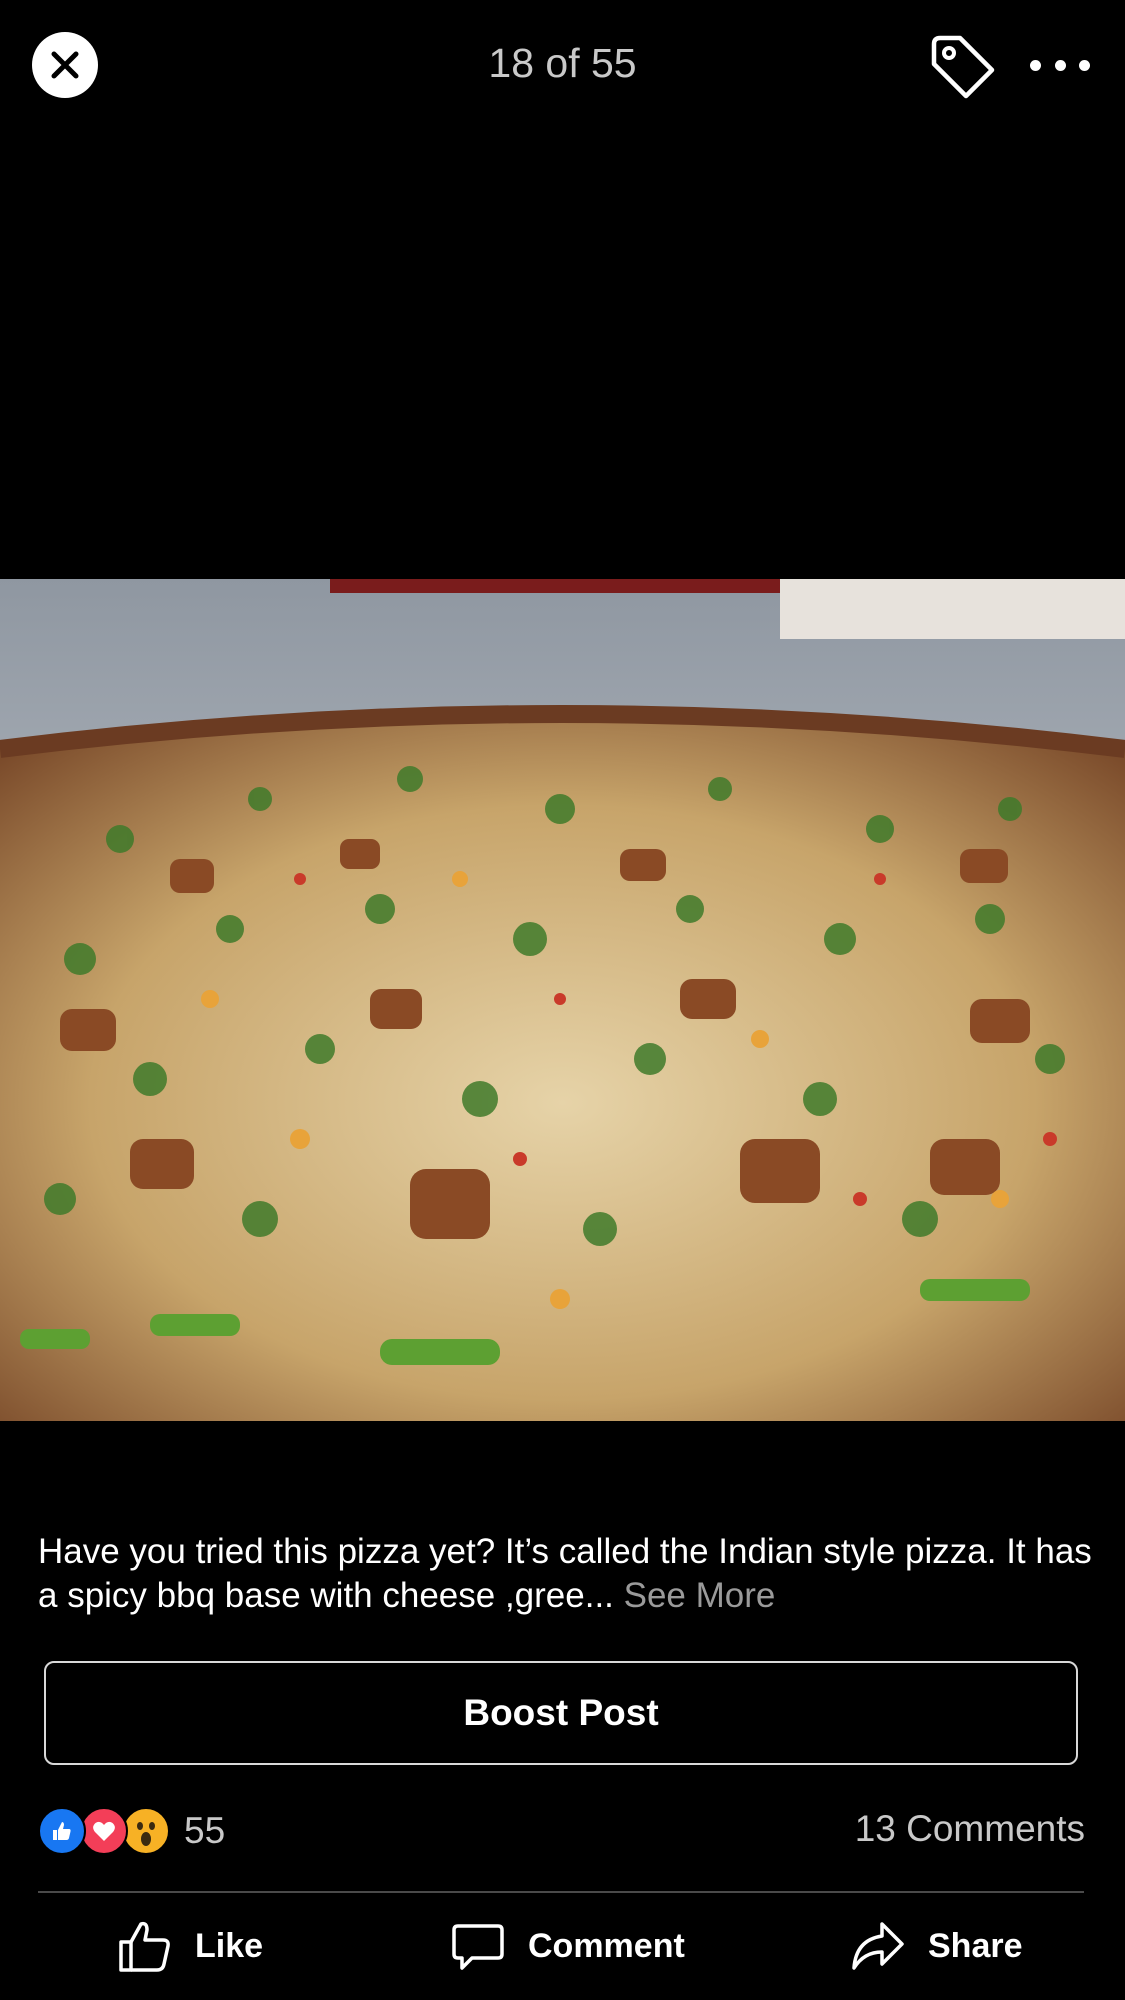 The width and height of the screenshot is (1125, 2000). What do you see at coordinates (146, 1831) in the screenshot?
I see `wow-reaction-icon` at bounding box center [146, 1831].